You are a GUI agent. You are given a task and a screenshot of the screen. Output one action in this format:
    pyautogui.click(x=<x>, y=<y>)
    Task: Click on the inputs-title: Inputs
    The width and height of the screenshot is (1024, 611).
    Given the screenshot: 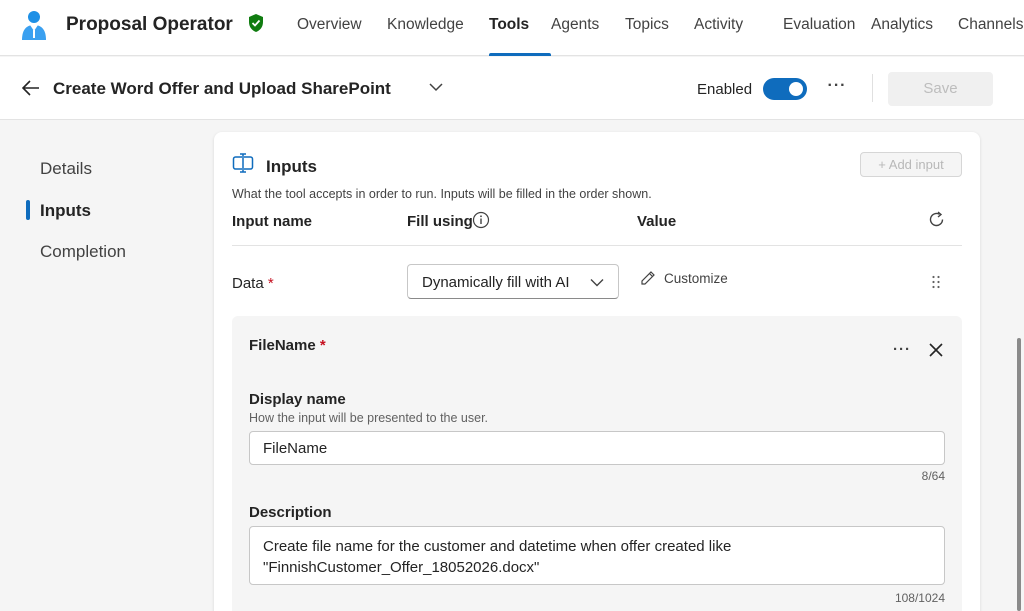 What is the action you would take?
    pyautogui.click(x=291, y=166)
    